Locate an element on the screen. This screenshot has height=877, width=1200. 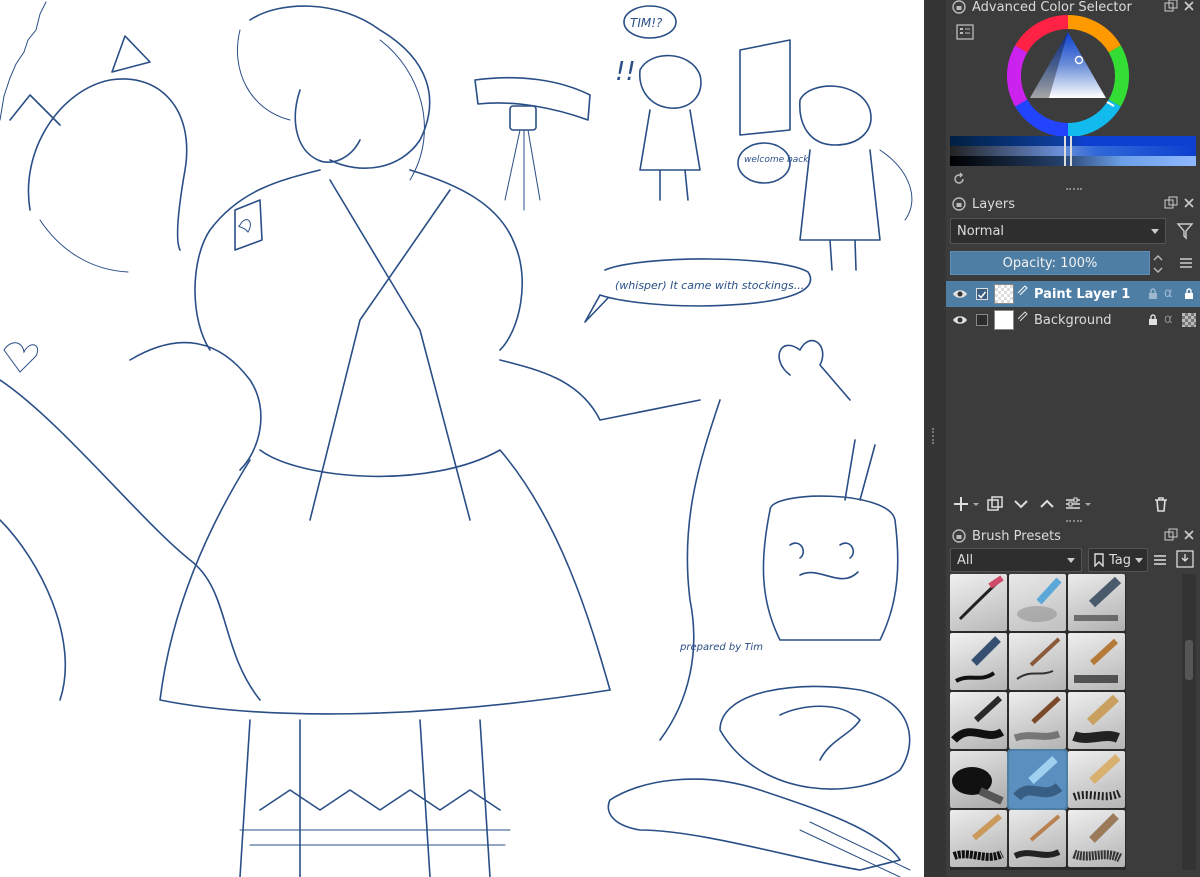
canvas-scroll-strip is located at coordinates (935, 438).